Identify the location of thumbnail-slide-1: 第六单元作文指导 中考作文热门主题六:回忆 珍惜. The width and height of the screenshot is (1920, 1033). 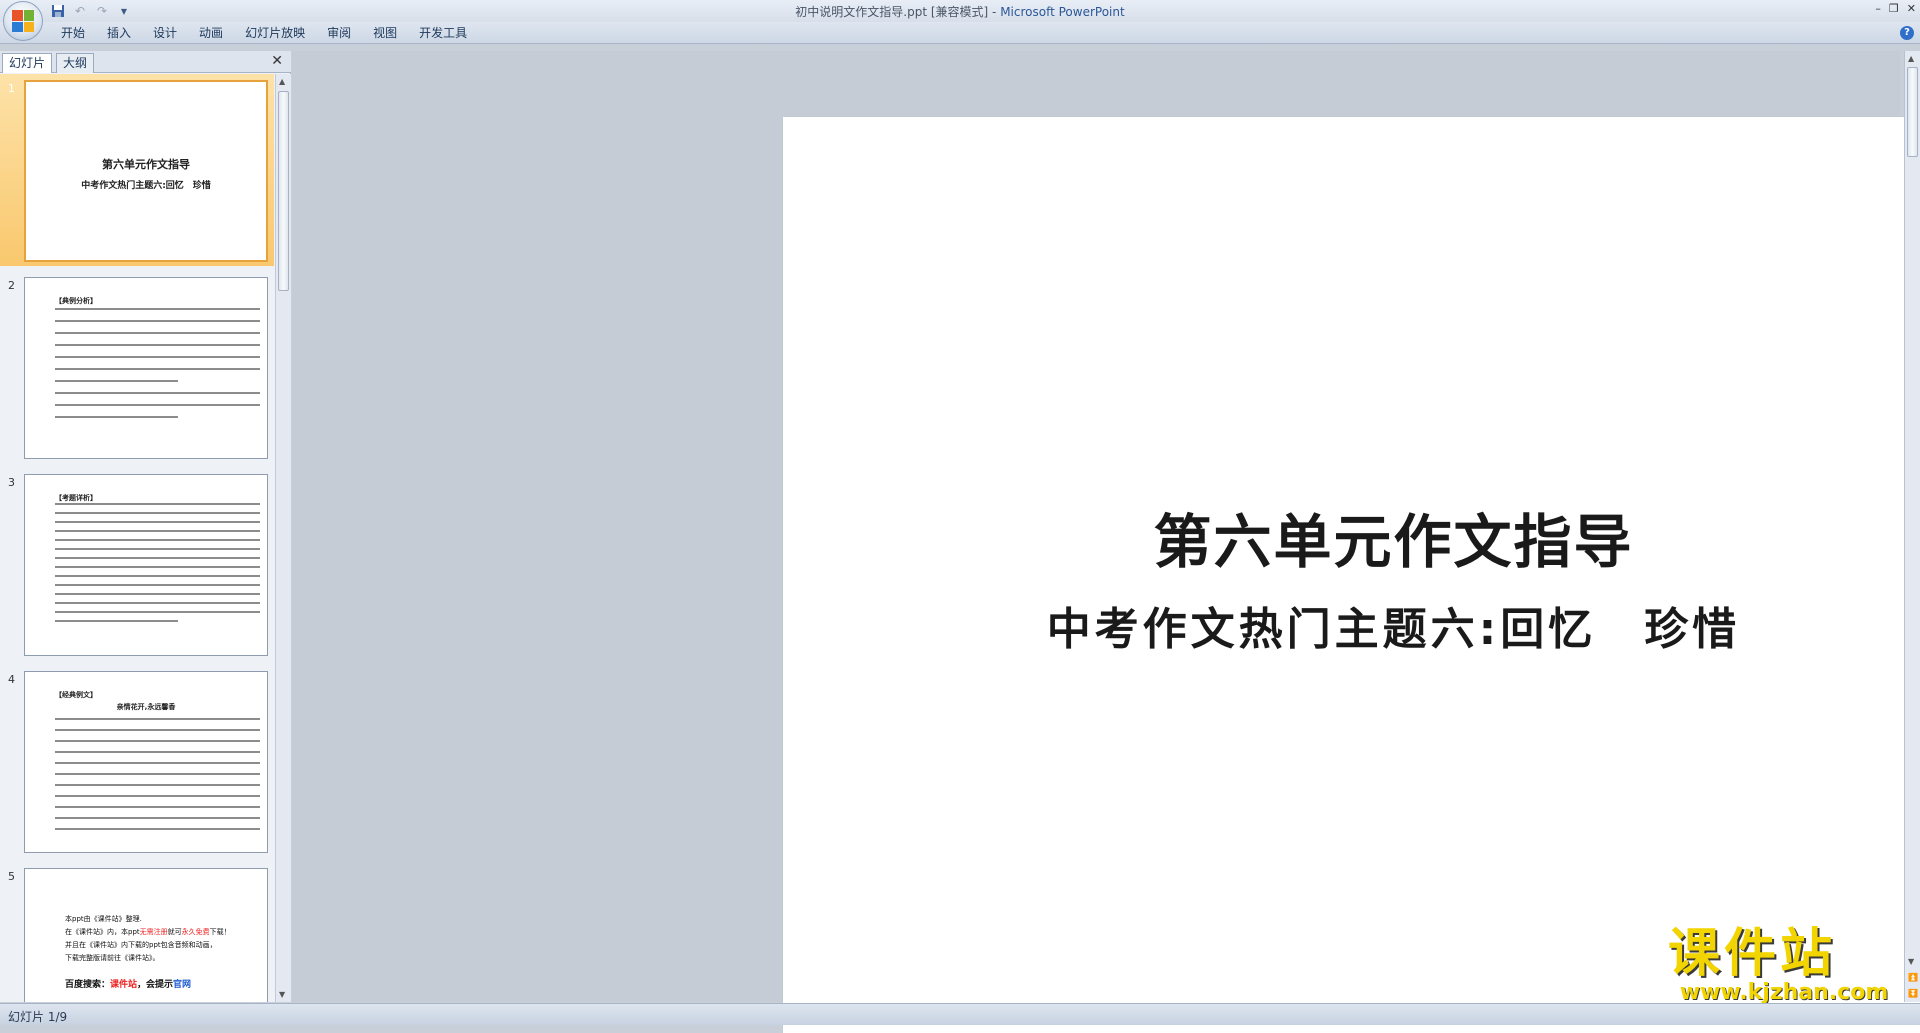
(146, 171).